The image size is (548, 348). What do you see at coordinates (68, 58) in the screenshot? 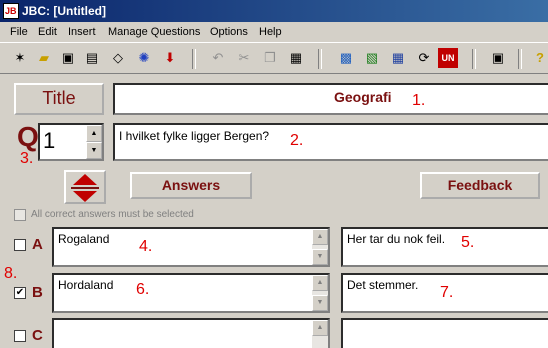
I see `save-icon: ▣` at bounding box center [68, 58].